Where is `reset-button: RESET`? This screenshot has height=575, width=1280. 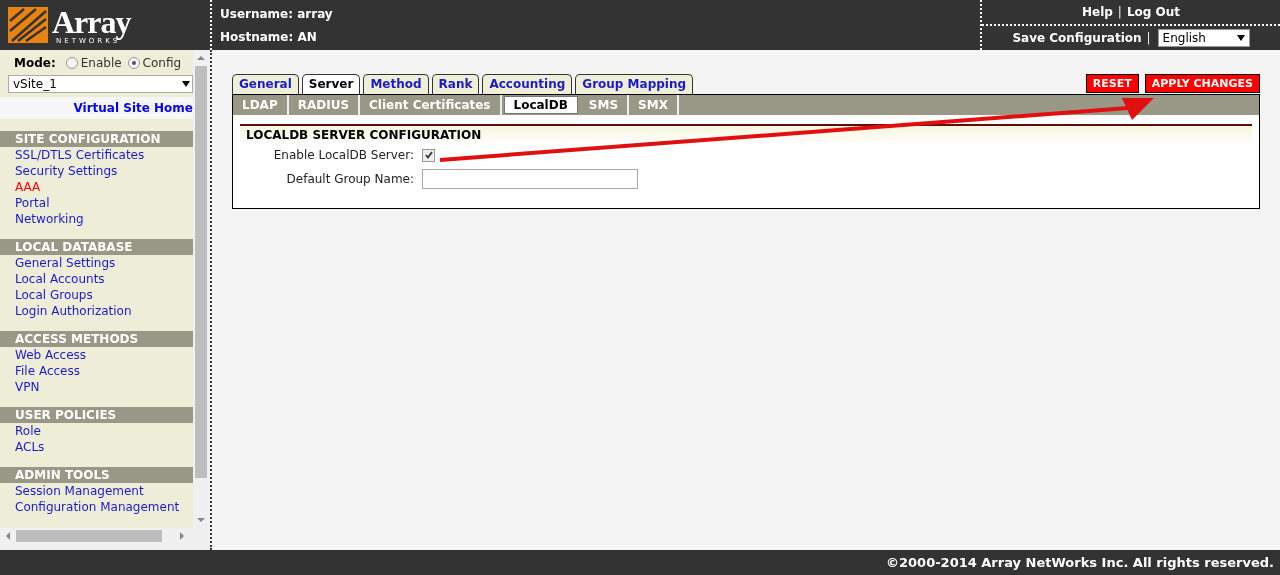 reset-button: RESET is located at coordinates (1112, 83).